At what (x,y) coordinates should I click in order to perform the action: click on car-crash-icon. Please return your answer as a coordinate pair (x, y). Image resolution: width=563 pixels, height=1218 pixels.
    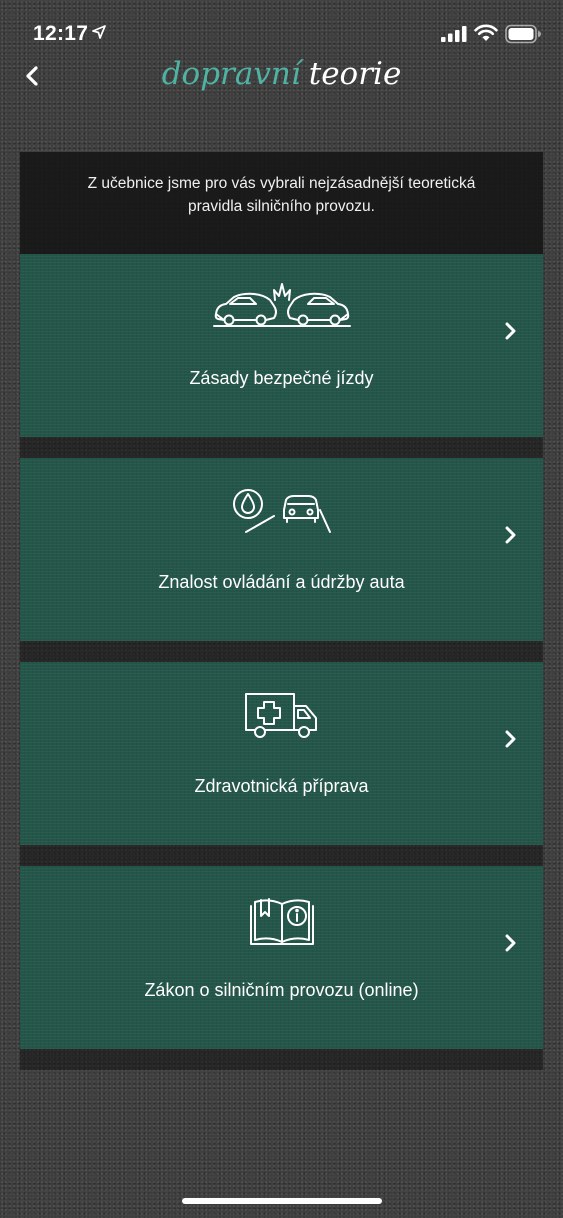
    Looking at the image, I should click on (281, 305).